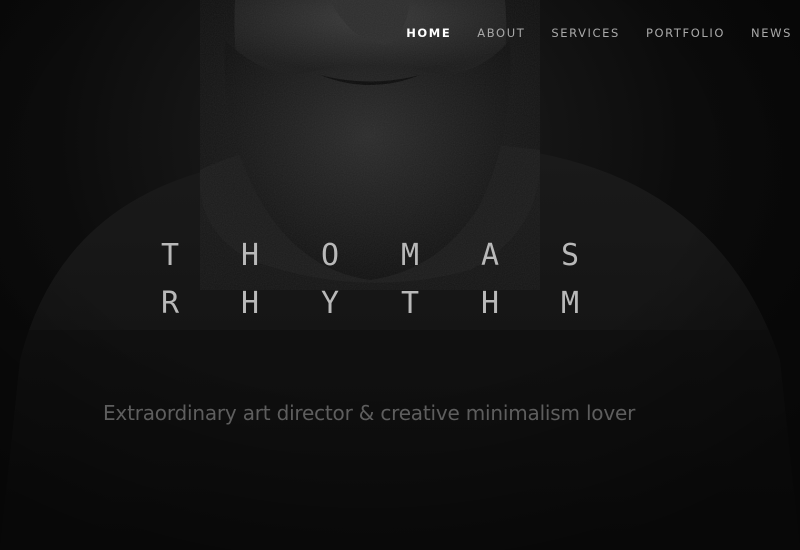  I want to click on last-name-letter: T, so click(410, 303).